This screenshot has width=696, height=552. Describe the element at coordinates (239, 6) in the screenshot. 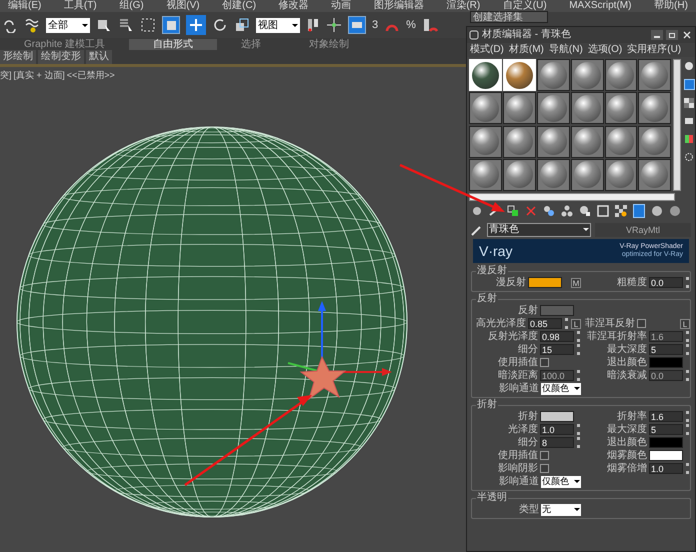

I see `menu-item: 创建(C)` at that location.